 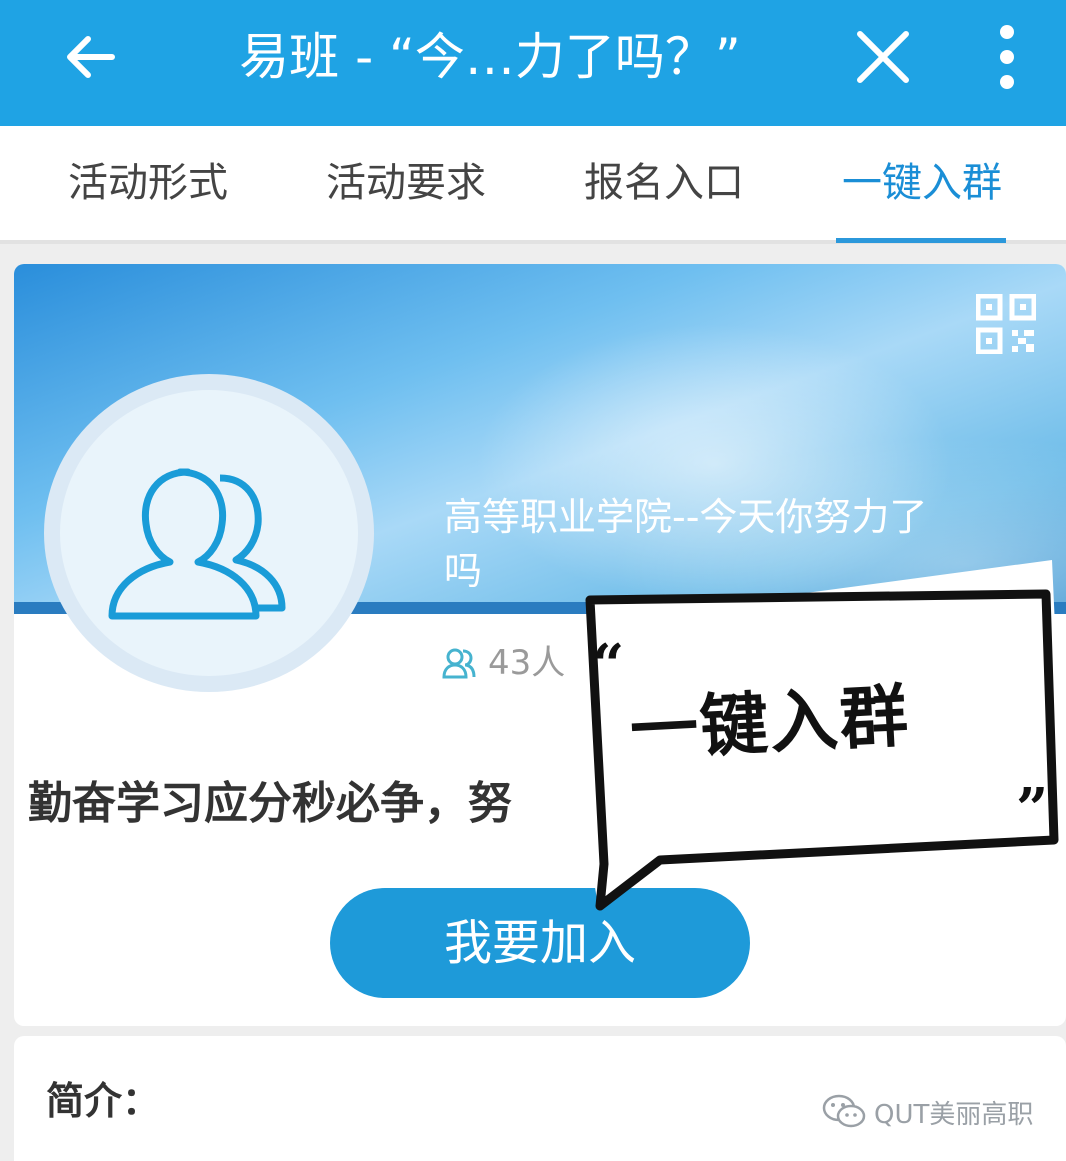 What do you see at coordinates (406, 183) in the screenshot?
I see `tab-activity-requirements: 活动要求` at bounding box center [406, 183].